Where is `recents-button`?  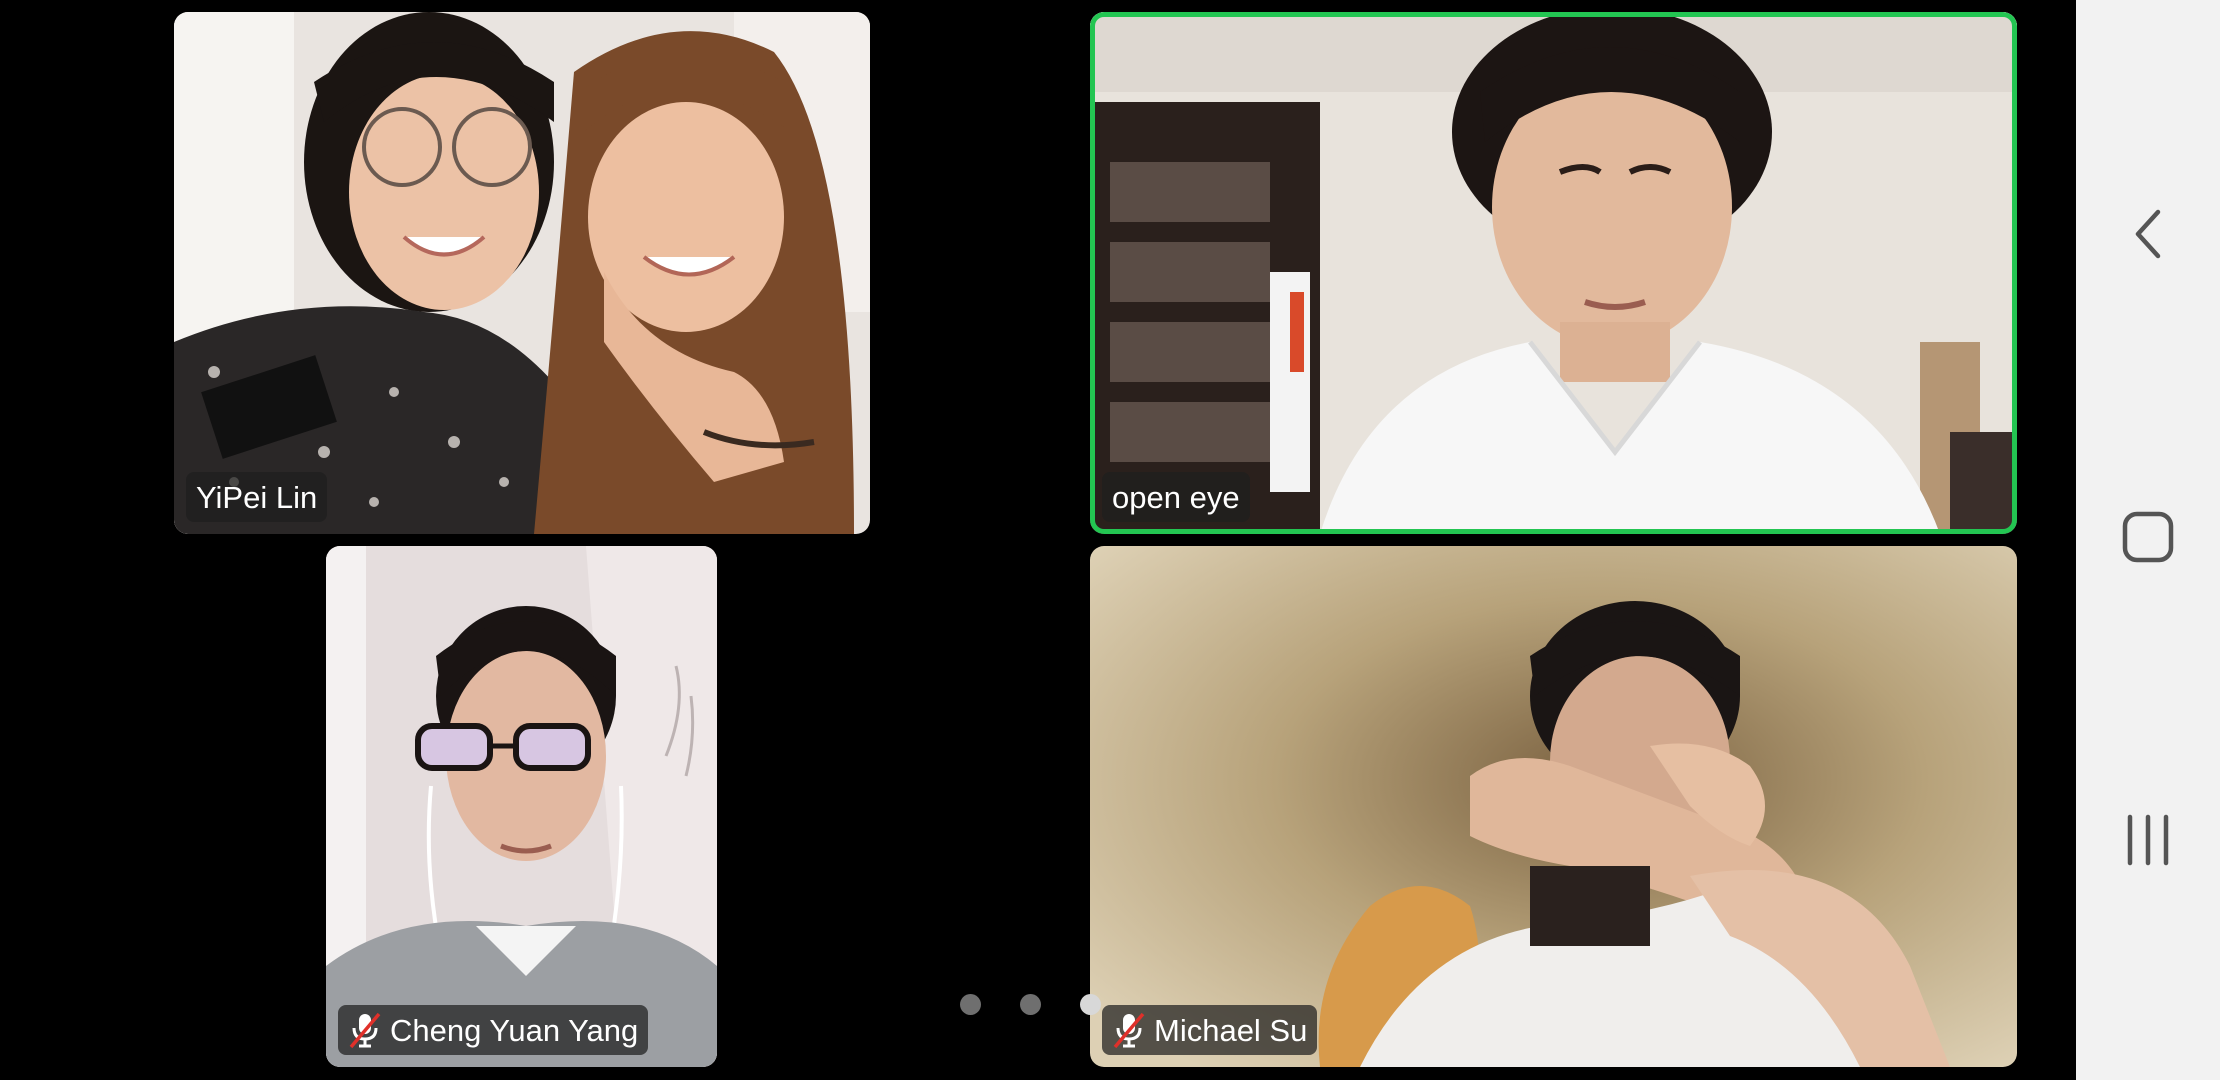
recents-button is located at coordinates (2148, 840).